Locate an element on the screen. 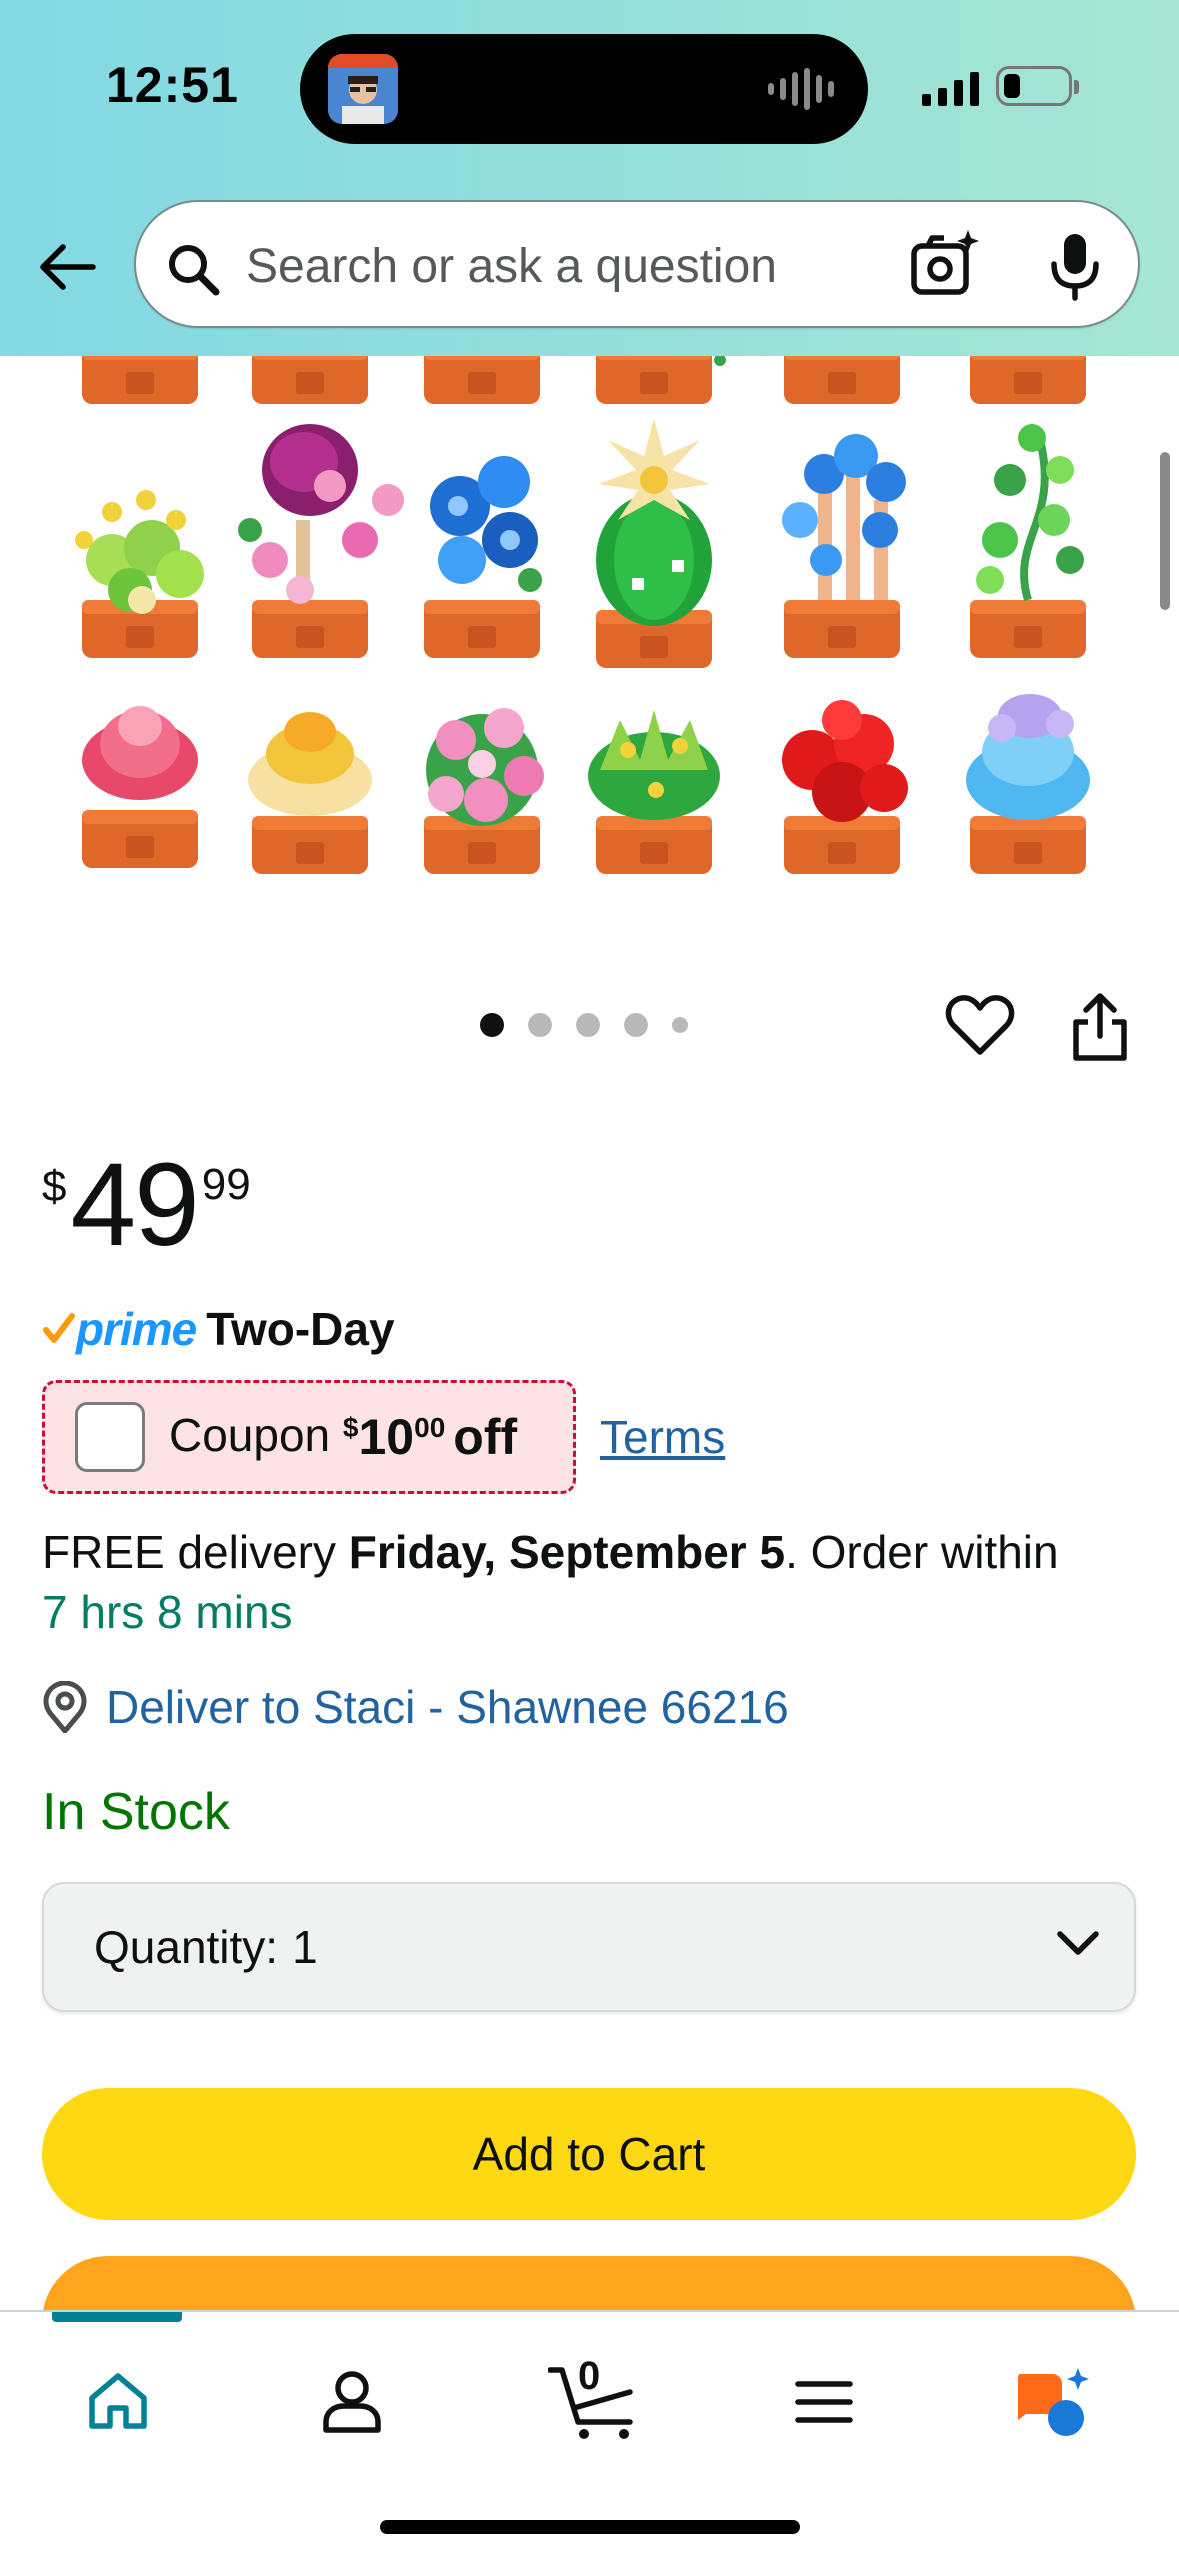  coupon-checkbox is located at coordinates (110, 1437).